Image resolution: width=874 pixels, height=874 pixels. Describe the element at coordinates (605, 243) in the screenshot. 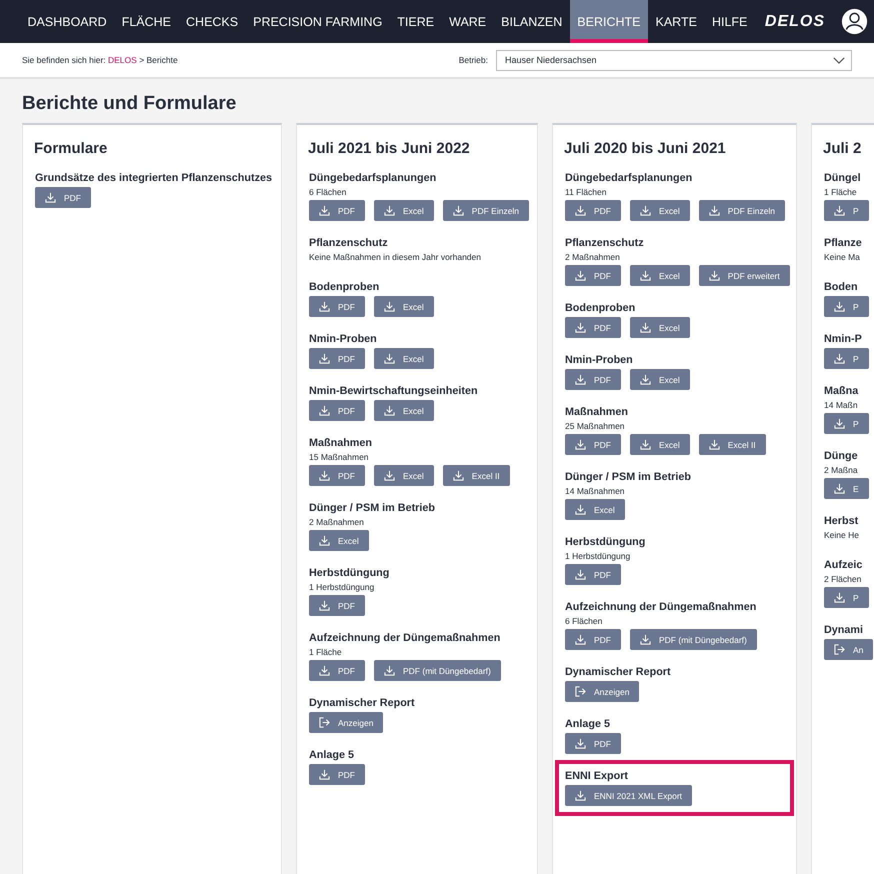

I see `section-title: Pflanzenschutz` at that location.